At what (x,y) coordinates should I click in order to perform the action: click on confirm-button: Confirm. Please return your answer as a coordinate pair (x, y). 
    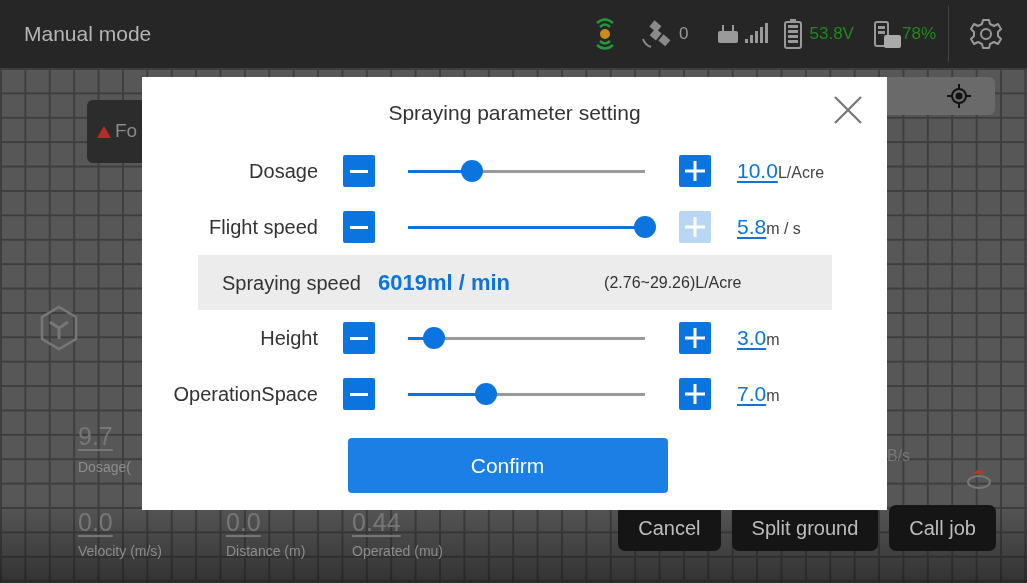
    Looking at the image, I should click on (507, 465).